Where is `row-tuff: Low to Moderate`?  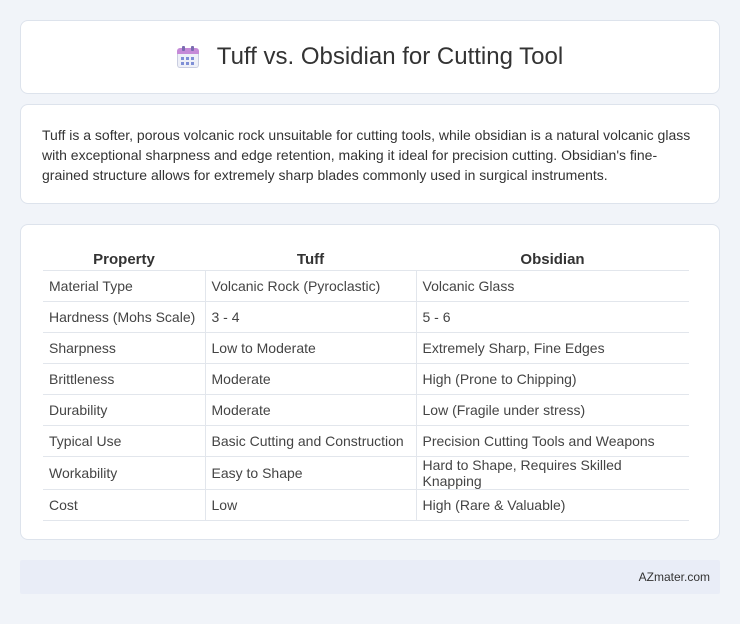
row-tuff: Low to Moderate is located at coordinates (310, 348).